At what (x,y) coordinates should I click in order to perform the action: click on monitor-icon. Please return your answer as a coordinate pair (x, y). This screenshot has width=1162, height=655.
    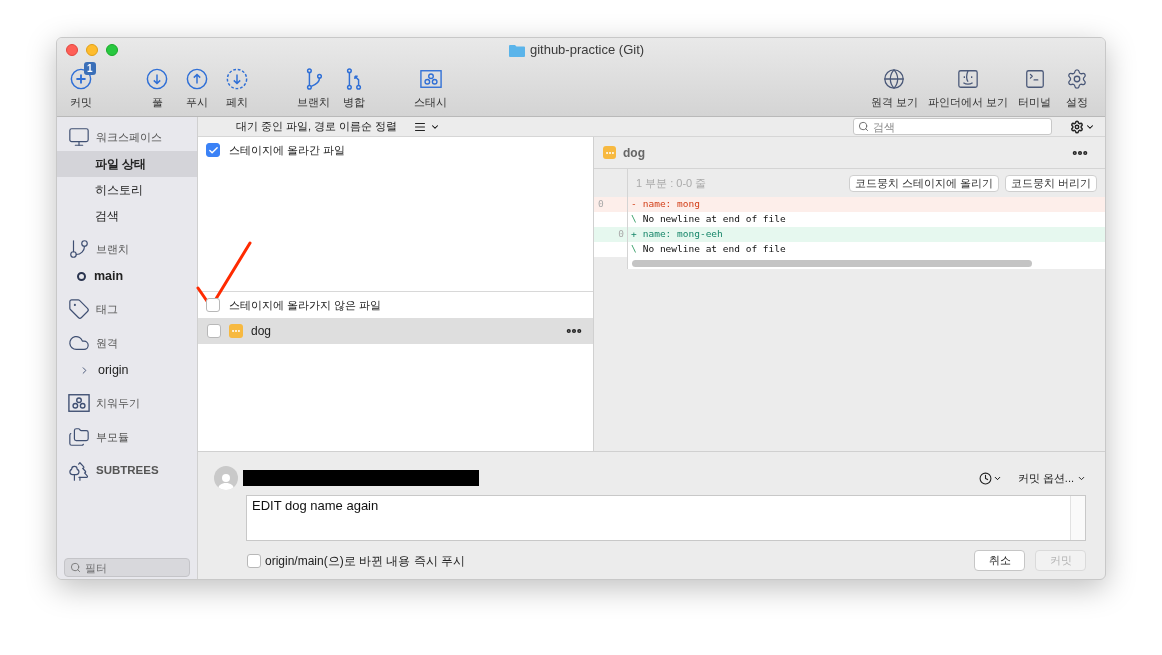
    Looking at the image, I should click on (79, 137).